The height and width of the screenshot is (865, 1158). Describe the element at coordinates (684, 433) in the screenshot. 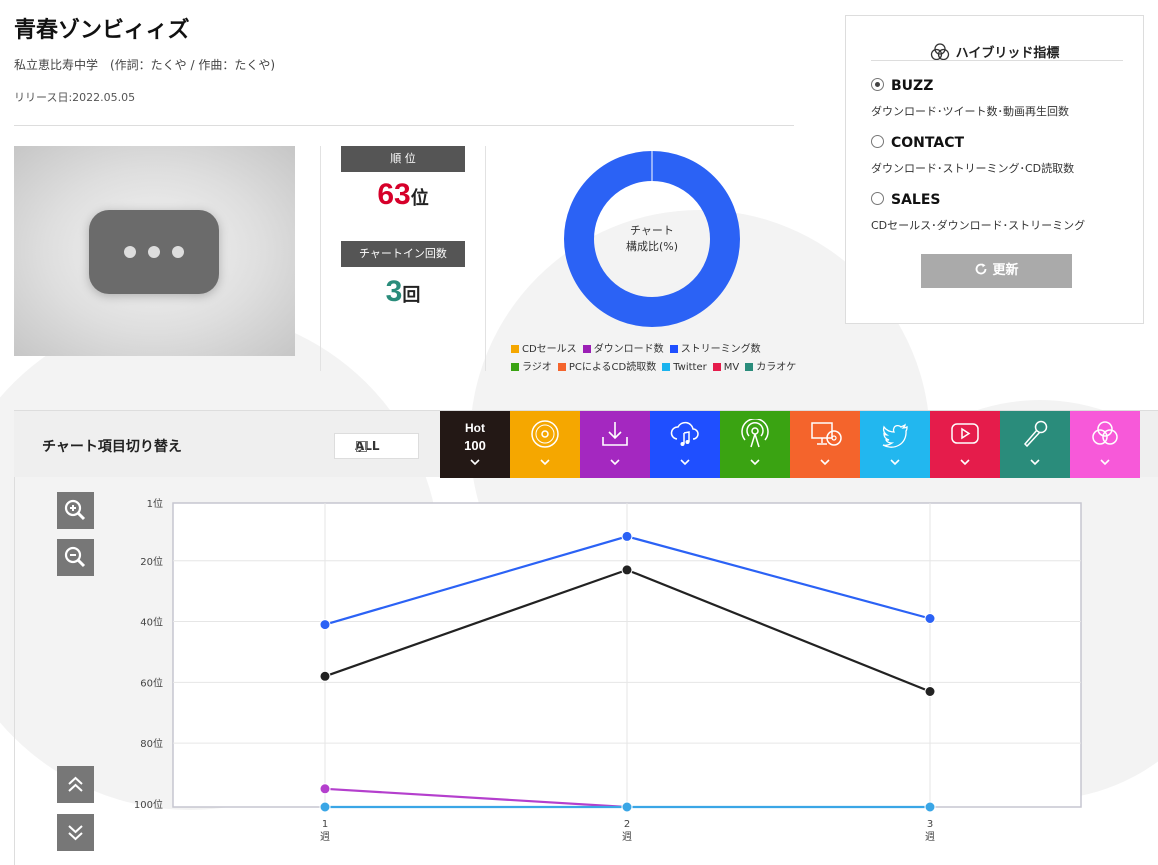

I see `streaming-icon` at that location.